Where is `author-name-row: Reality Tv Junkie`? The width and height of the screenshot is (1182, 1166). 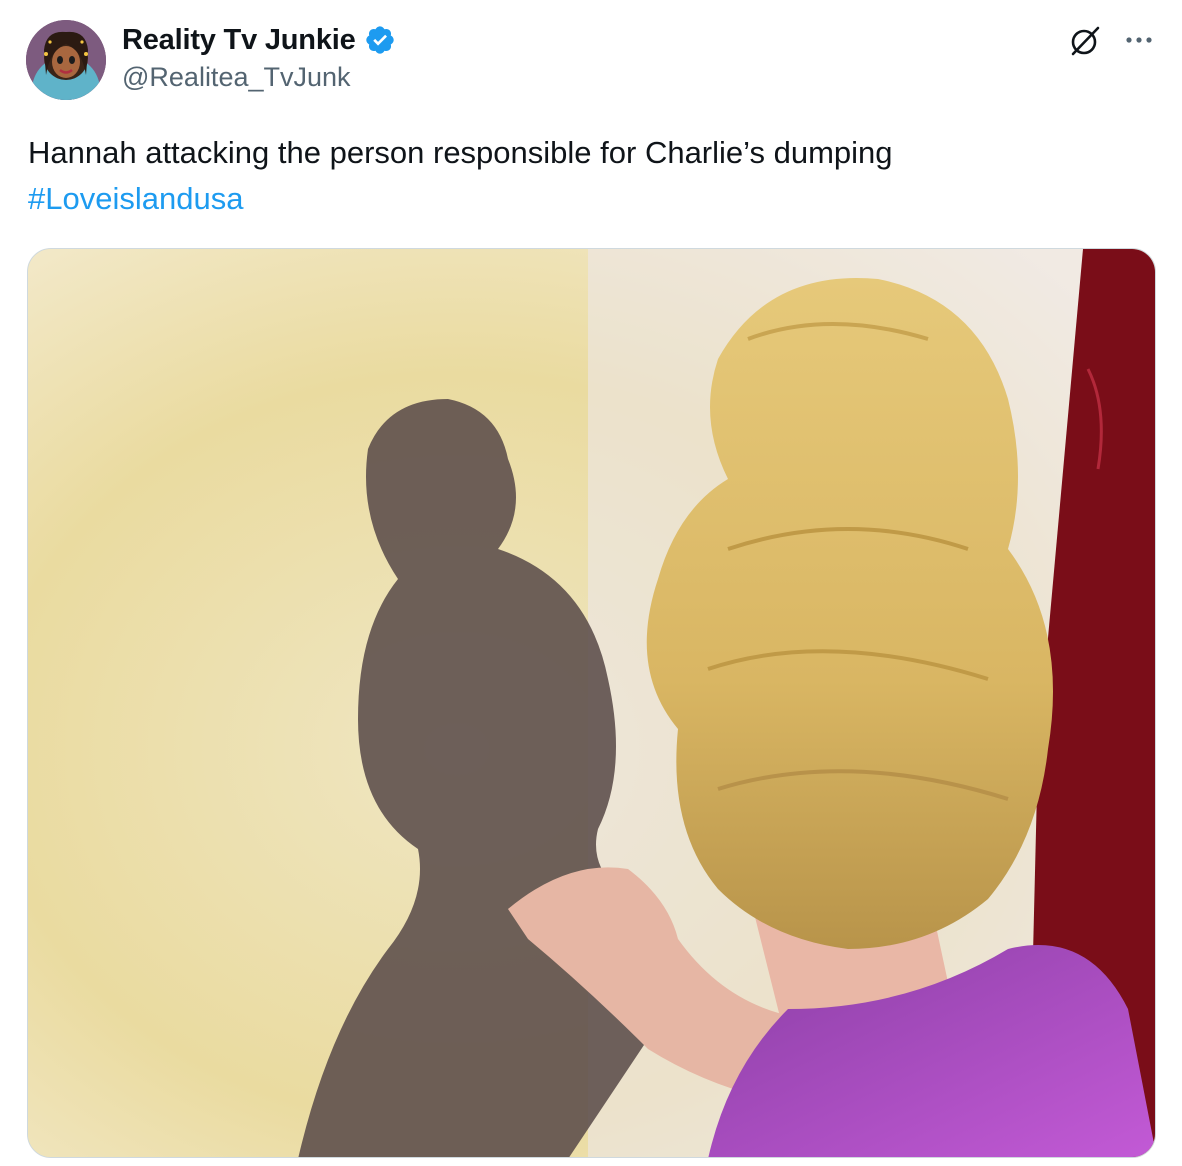
author-name-row: Reality Tv Junkie is located at coordinates (259, 40).